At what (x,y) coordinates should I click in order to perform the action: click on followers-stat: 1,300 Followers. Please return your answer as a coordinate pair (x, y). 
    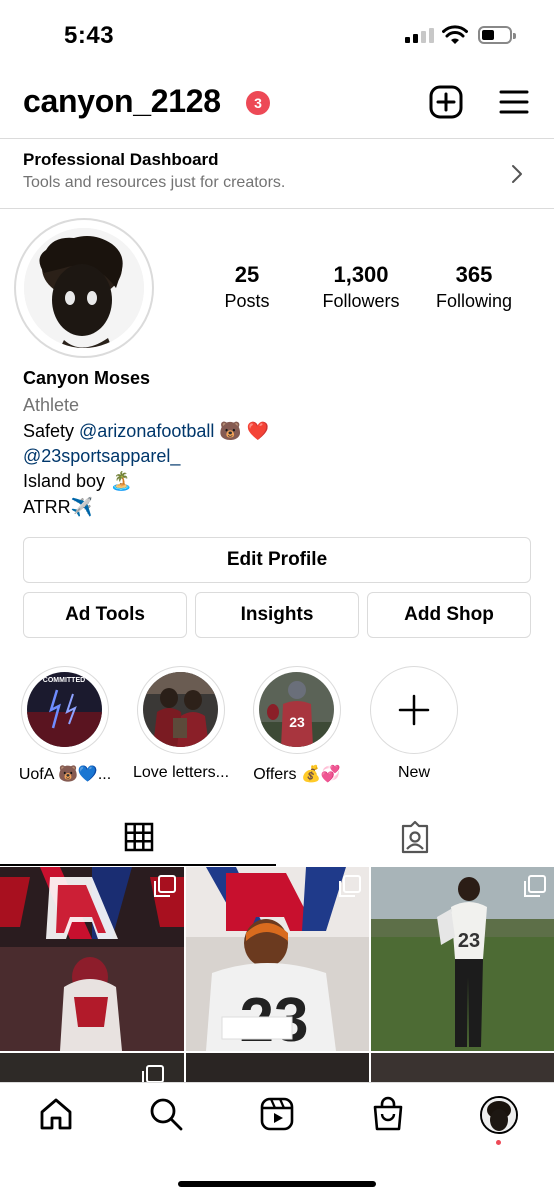
    Looking at the image, I should click on (361, 287).